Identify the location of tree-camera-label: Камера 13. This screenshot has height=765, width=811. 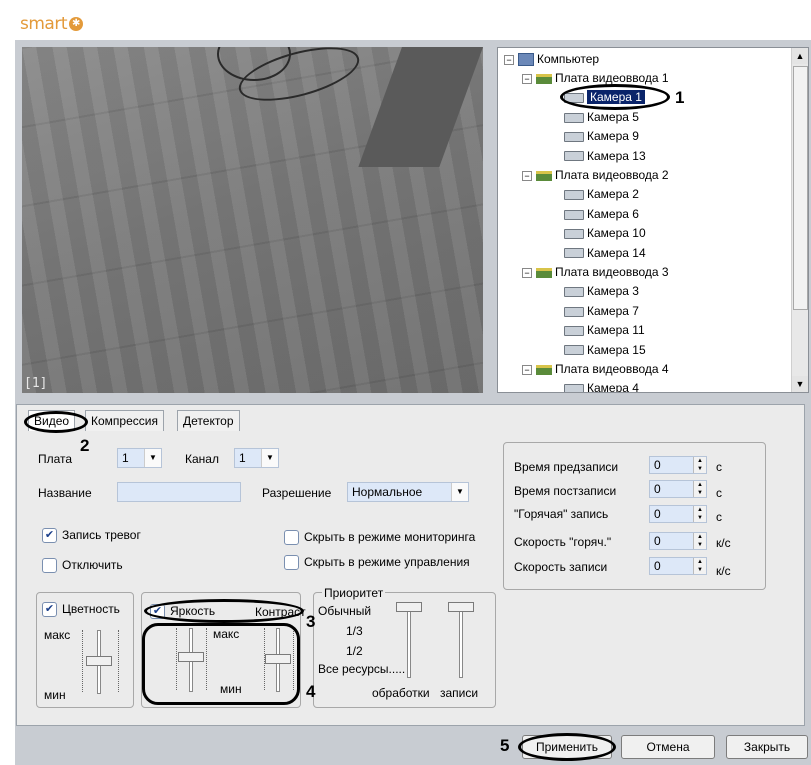
(616, 155).